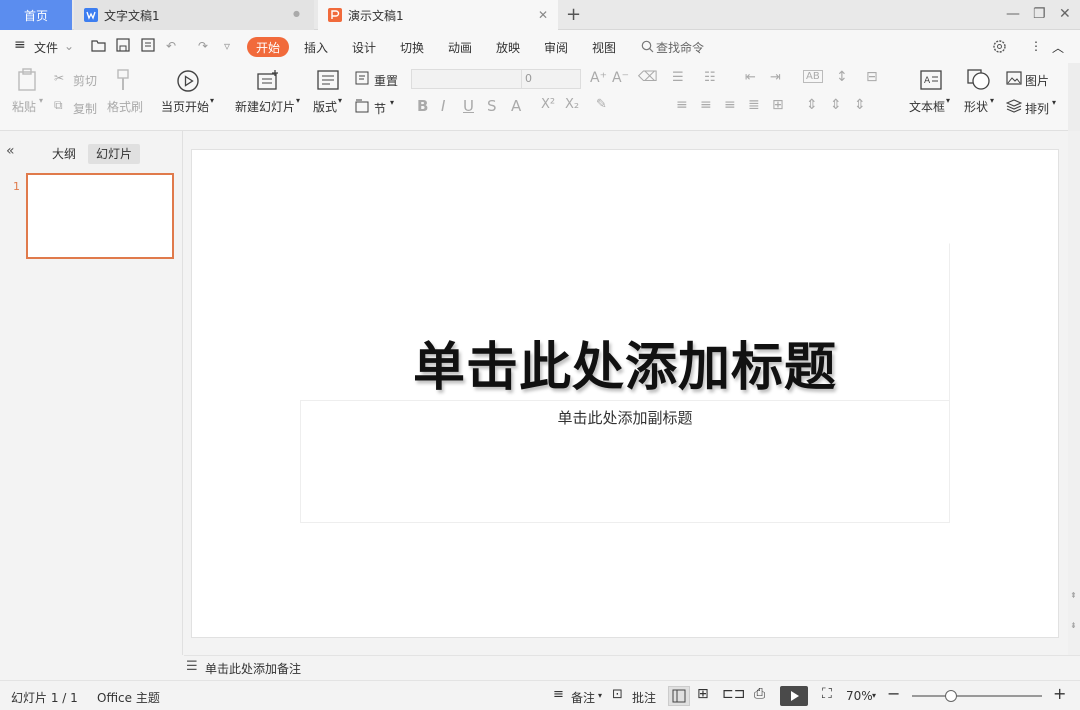 This screenshot has height=710, width=1080. What do you see at coordinates (1074, 97) in the screenshot?
I see `ribbon-scroll` at bounding box center [1074, 97].